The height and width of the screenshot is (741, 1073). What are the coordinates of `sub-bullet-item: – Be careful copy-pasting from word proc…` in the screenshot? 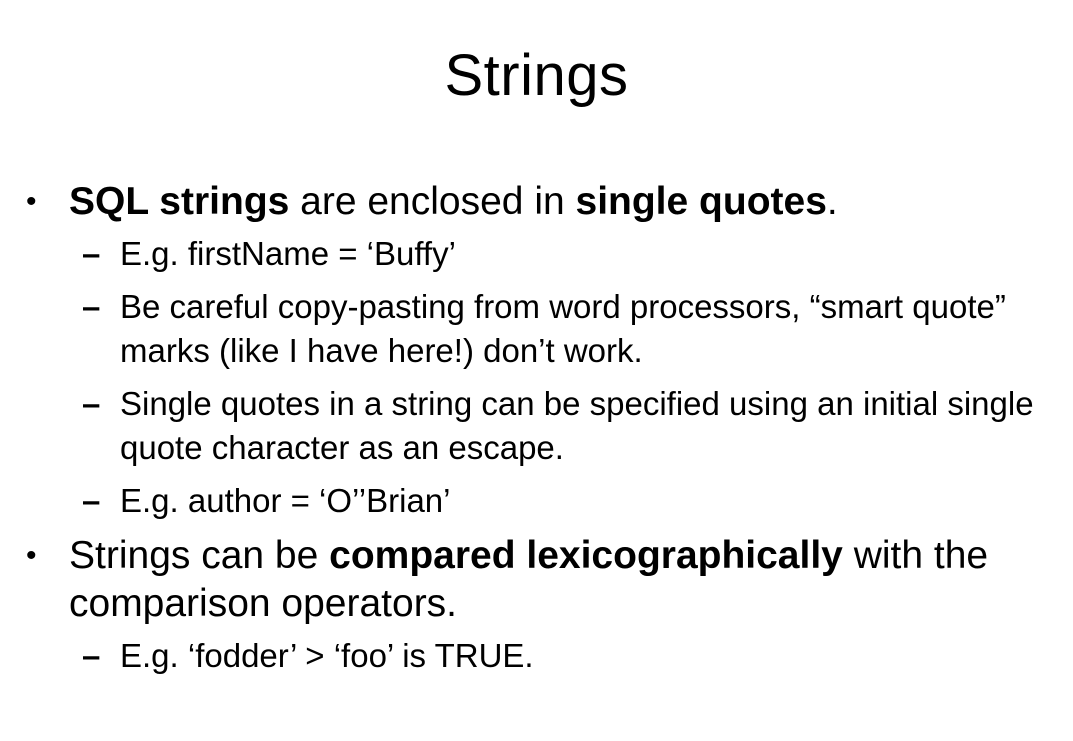 It's located at (539, 329).